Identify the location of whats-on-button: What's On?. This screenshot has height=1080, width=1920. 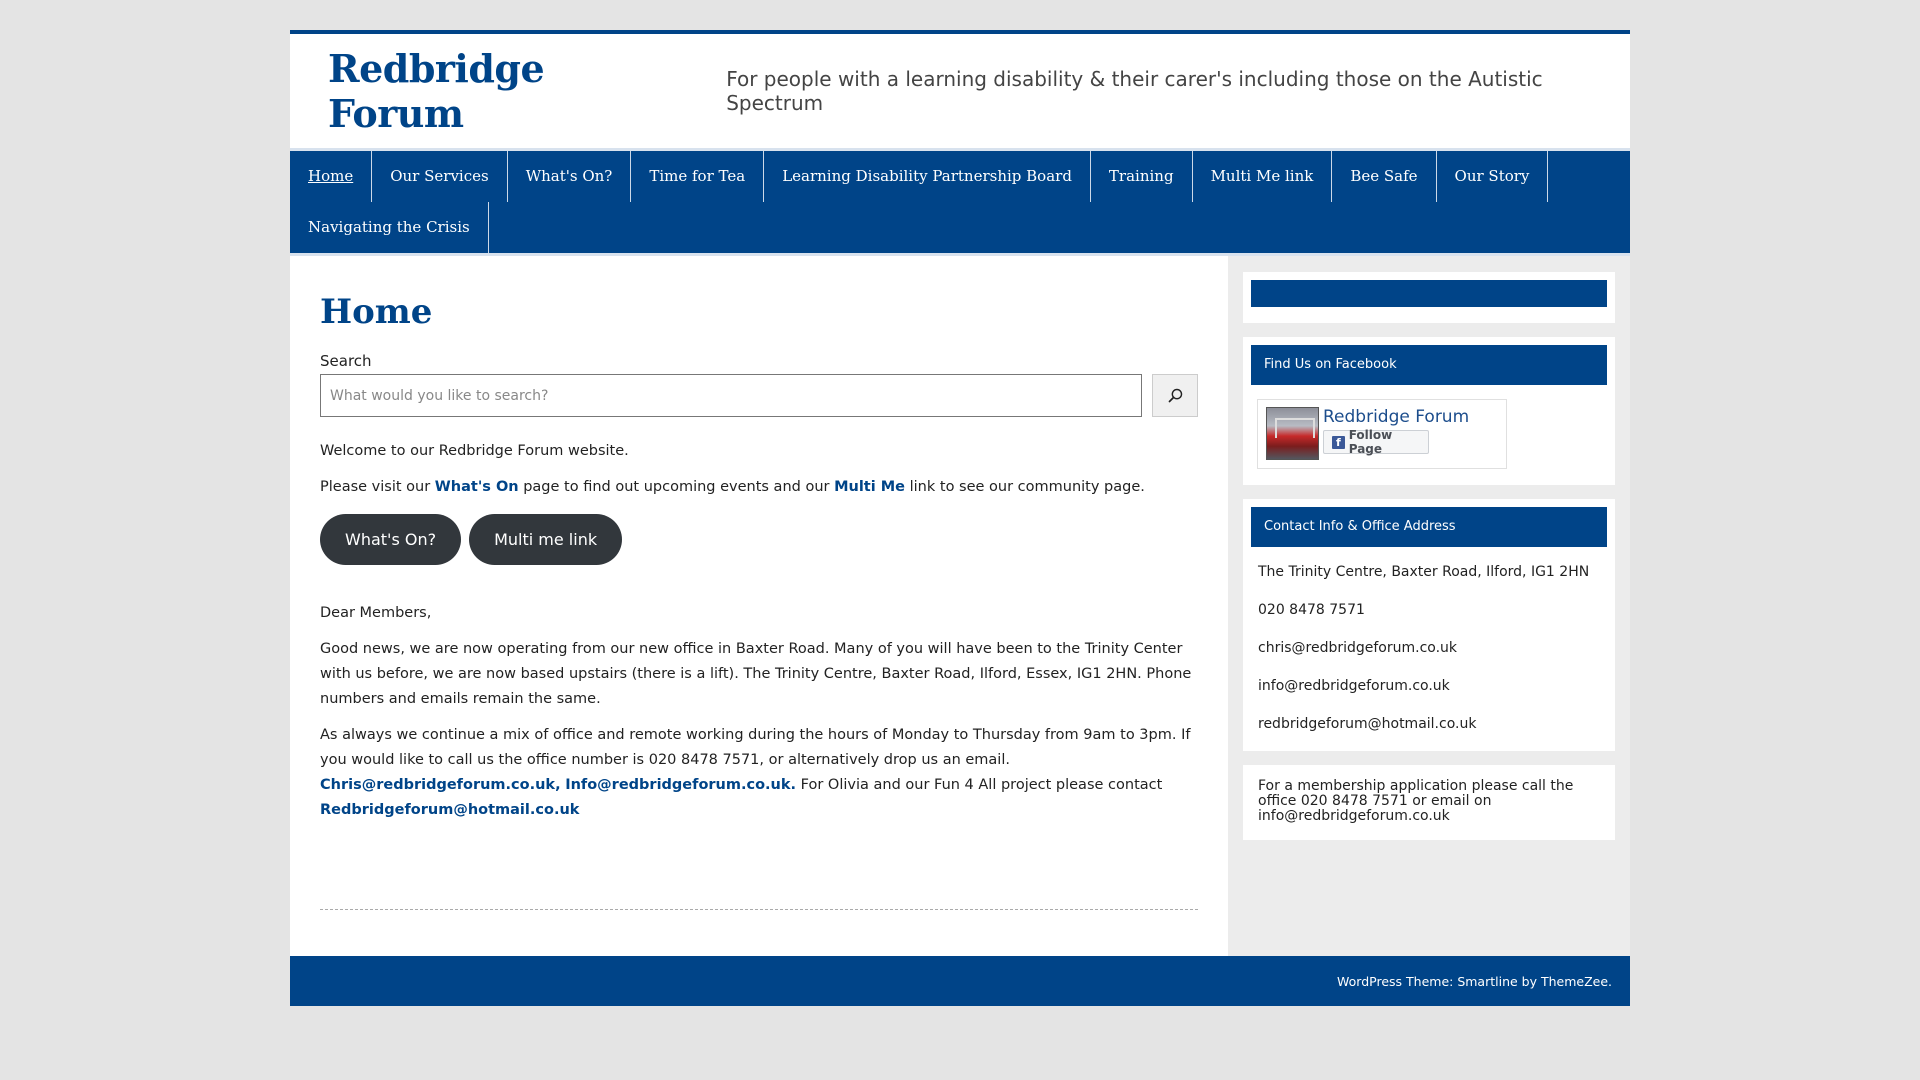
(391, 539).